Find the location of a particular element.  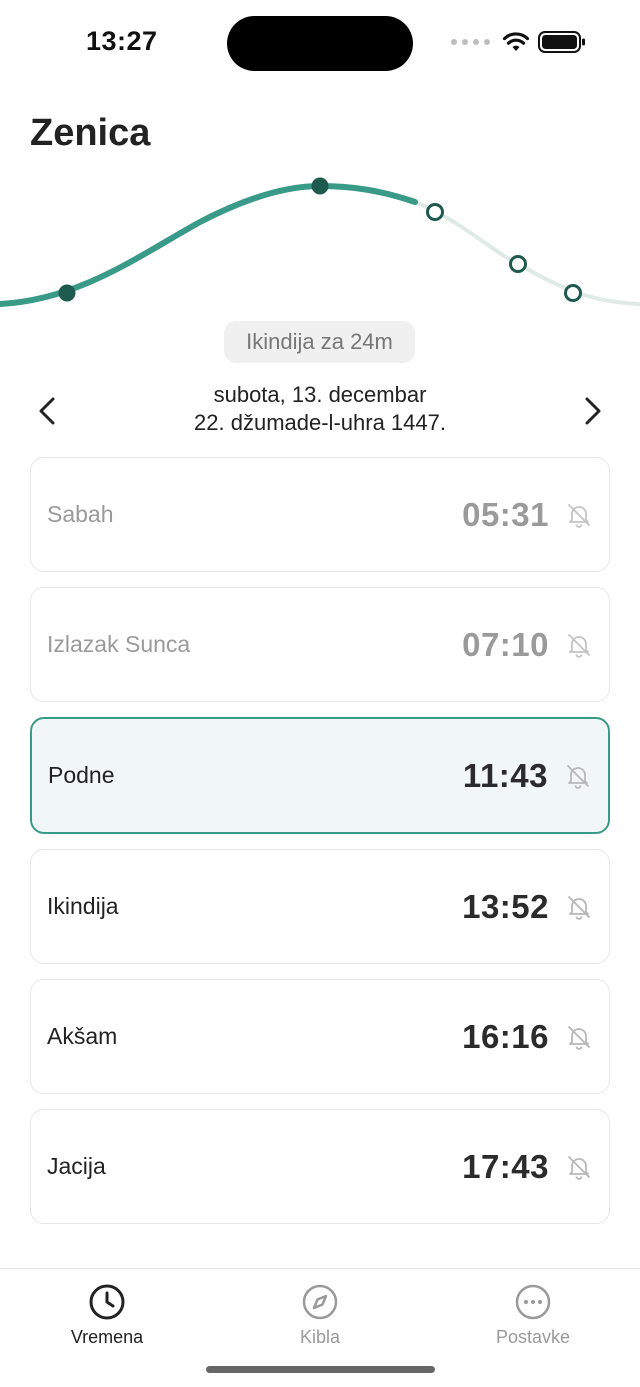

tab-vremena: Vremena is located at coordinates (107, 1315).